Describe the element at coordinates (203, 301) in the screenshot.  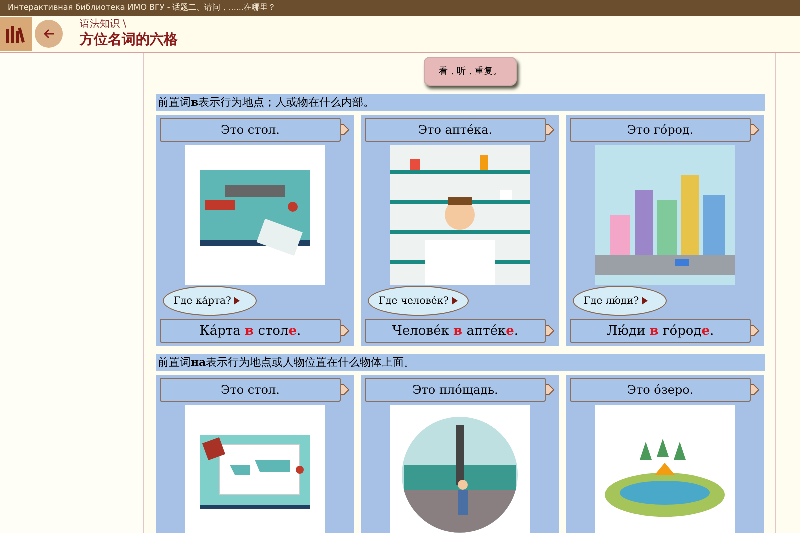
I see `question-text: Где ка́рта?` at that location.